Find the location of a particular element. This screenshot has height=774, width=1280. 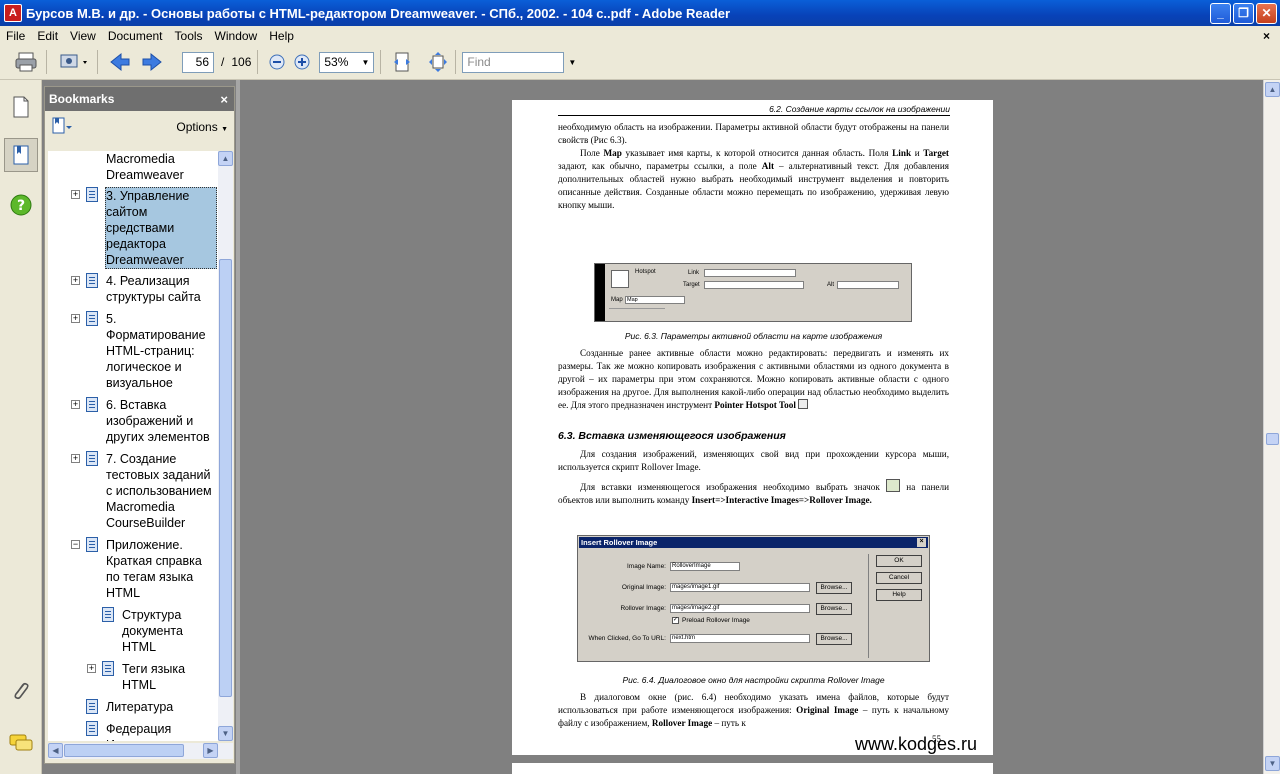

map-label: Map is located at coordinates (617, 300).